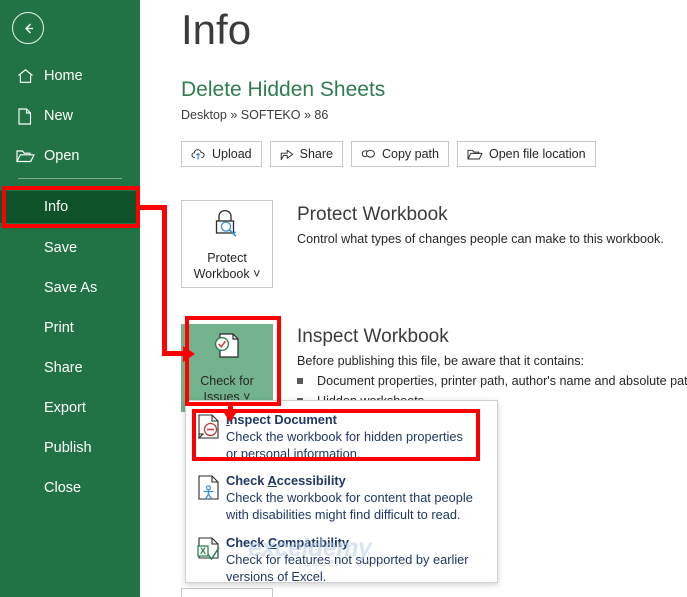 Image resolution: width=687 pixels, height=597 pixels. Describe the element at coordinates (300, 381) in the screenshot. I see `bullet-marker-icon` at that location.